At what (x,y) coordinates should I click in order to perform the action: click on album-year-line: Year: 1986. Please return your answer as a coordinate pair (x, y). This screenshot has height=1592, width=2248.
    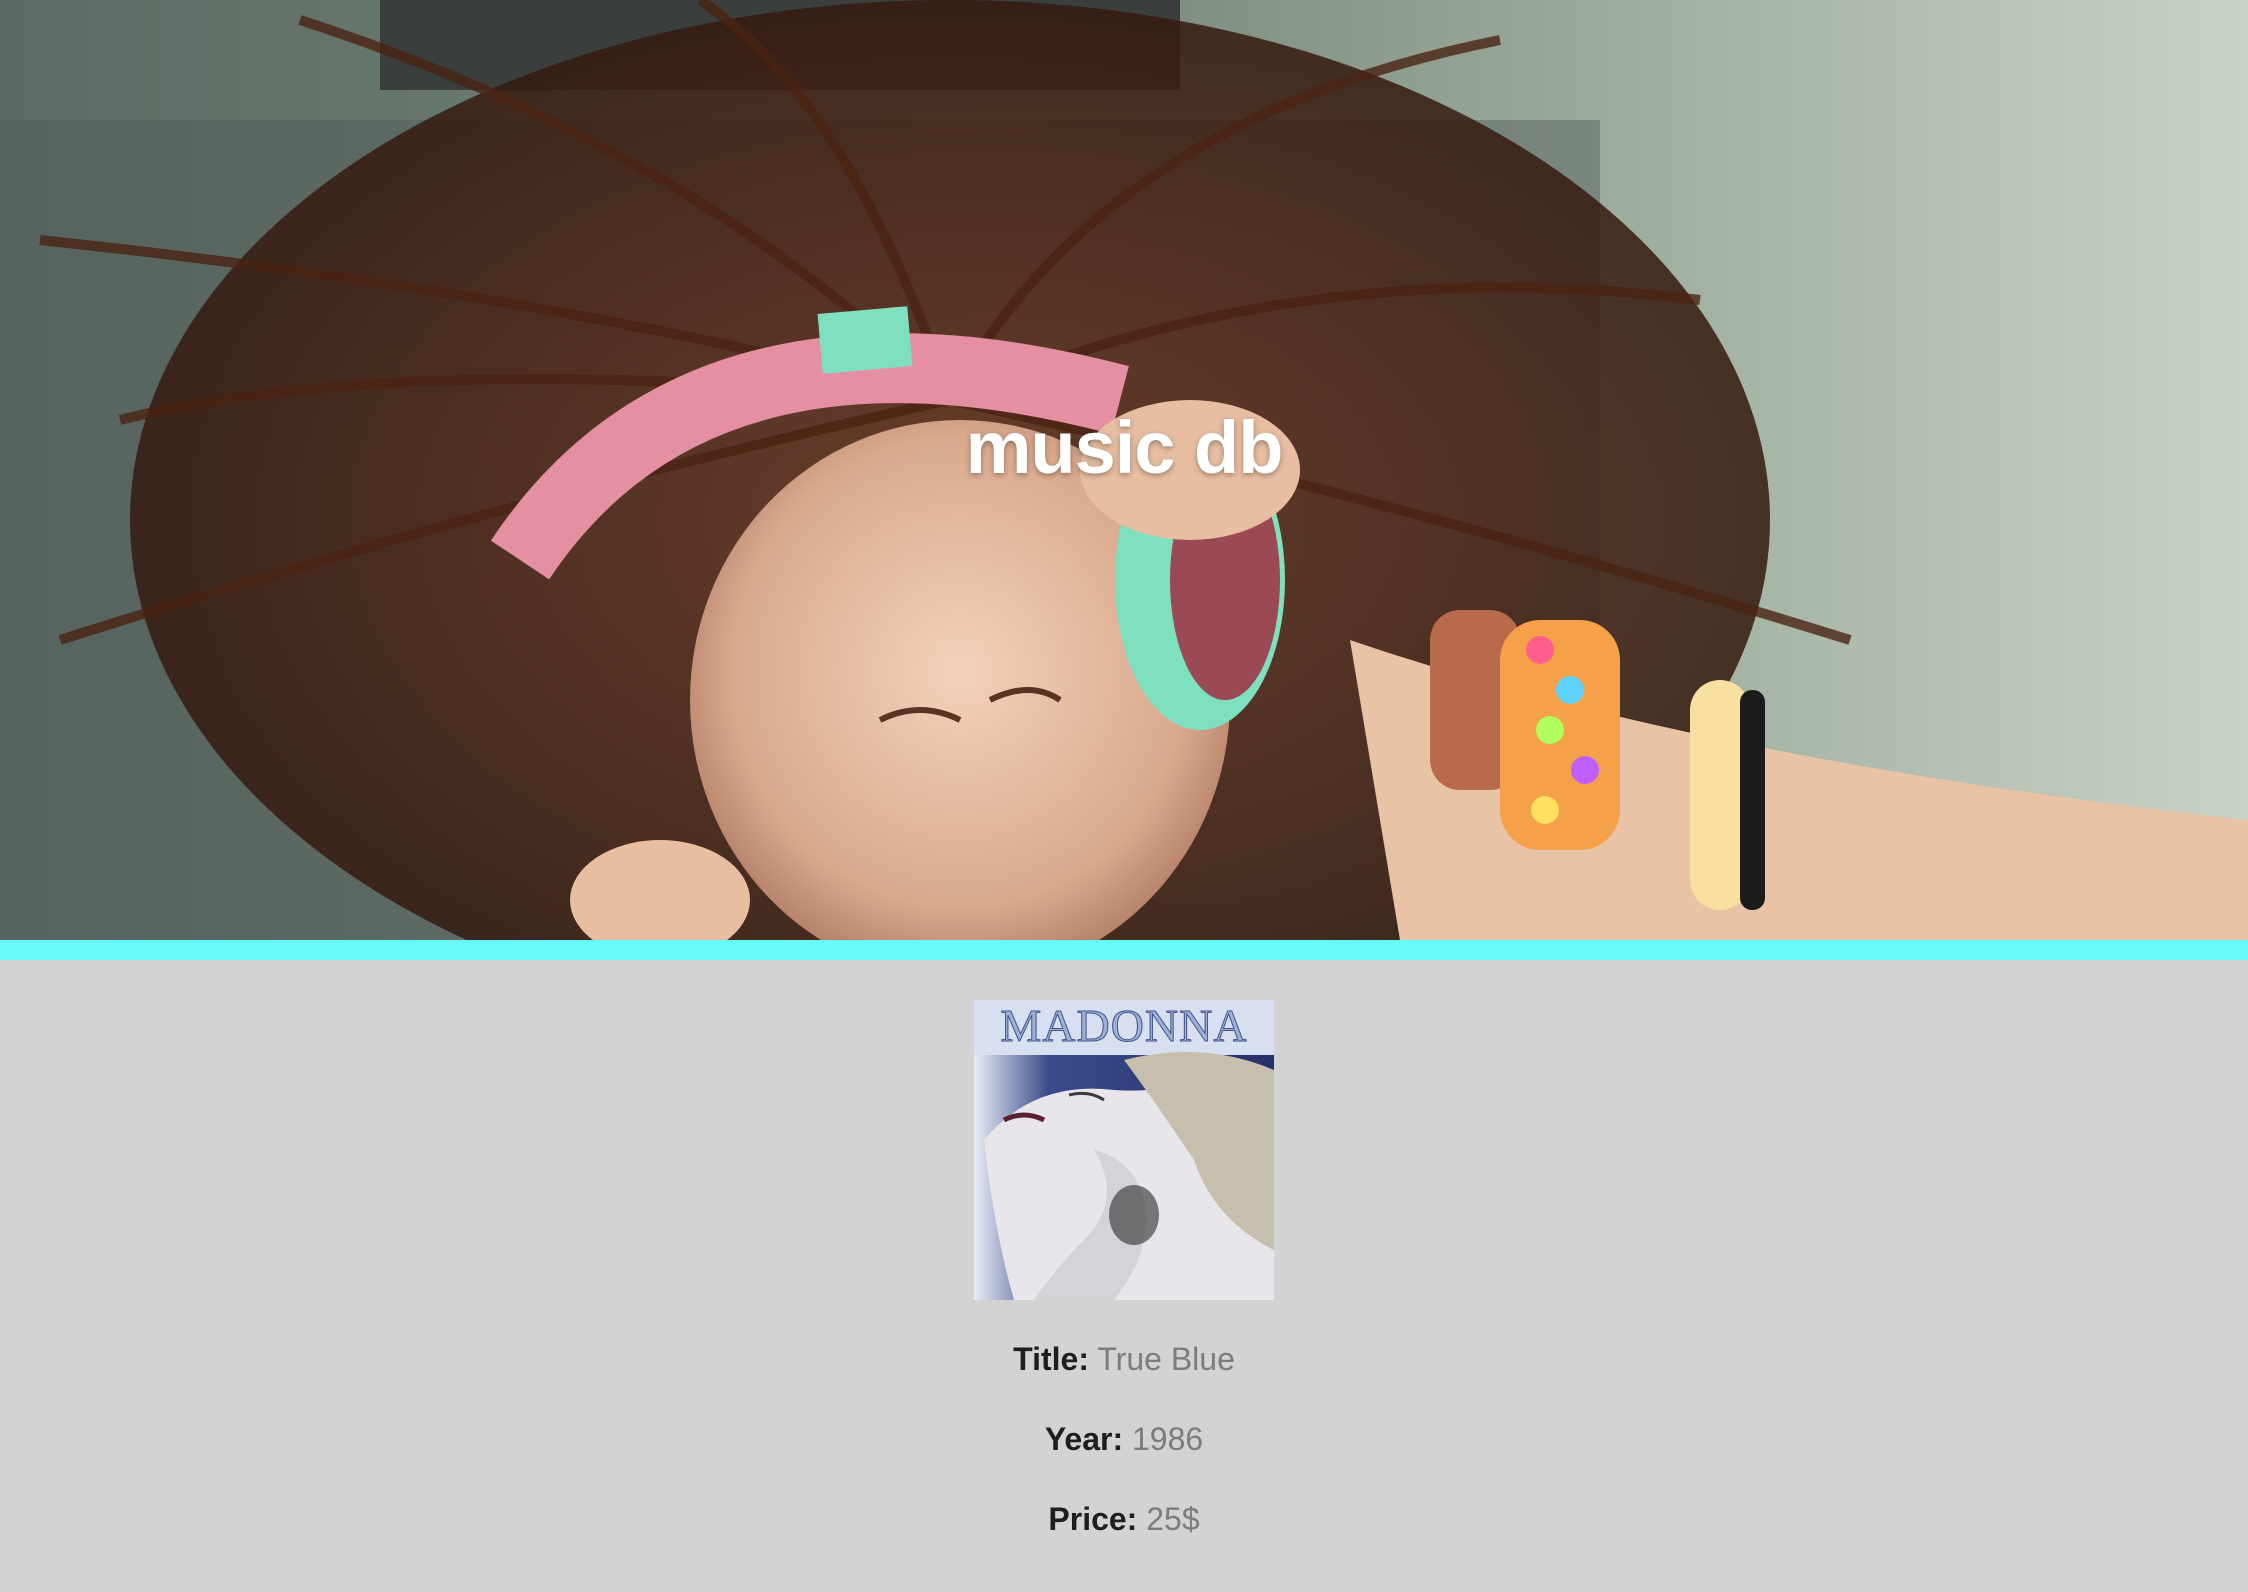
    Looking at the image, I should click on (1124, 1439).